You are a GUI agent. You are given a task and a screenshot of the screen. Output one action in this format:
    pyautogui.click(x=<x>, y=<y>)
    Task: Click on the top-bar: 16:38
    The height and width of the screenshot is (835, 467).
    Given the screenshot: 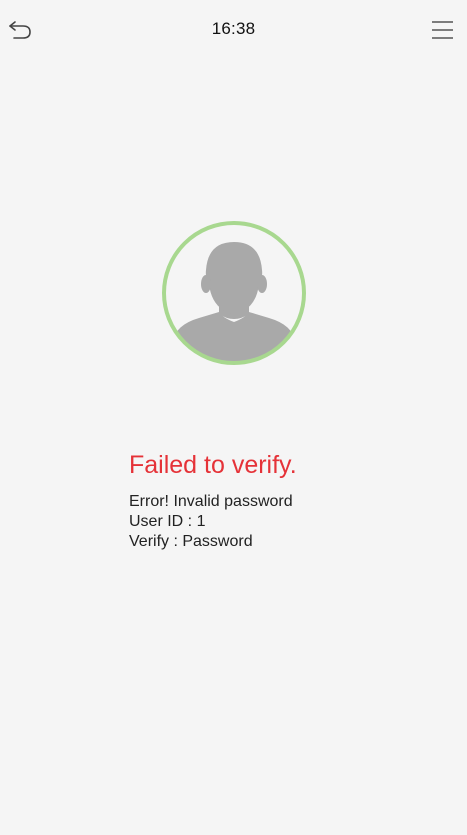 What is the action you would take?
    pyautogui.click(x=233, y=31)
    